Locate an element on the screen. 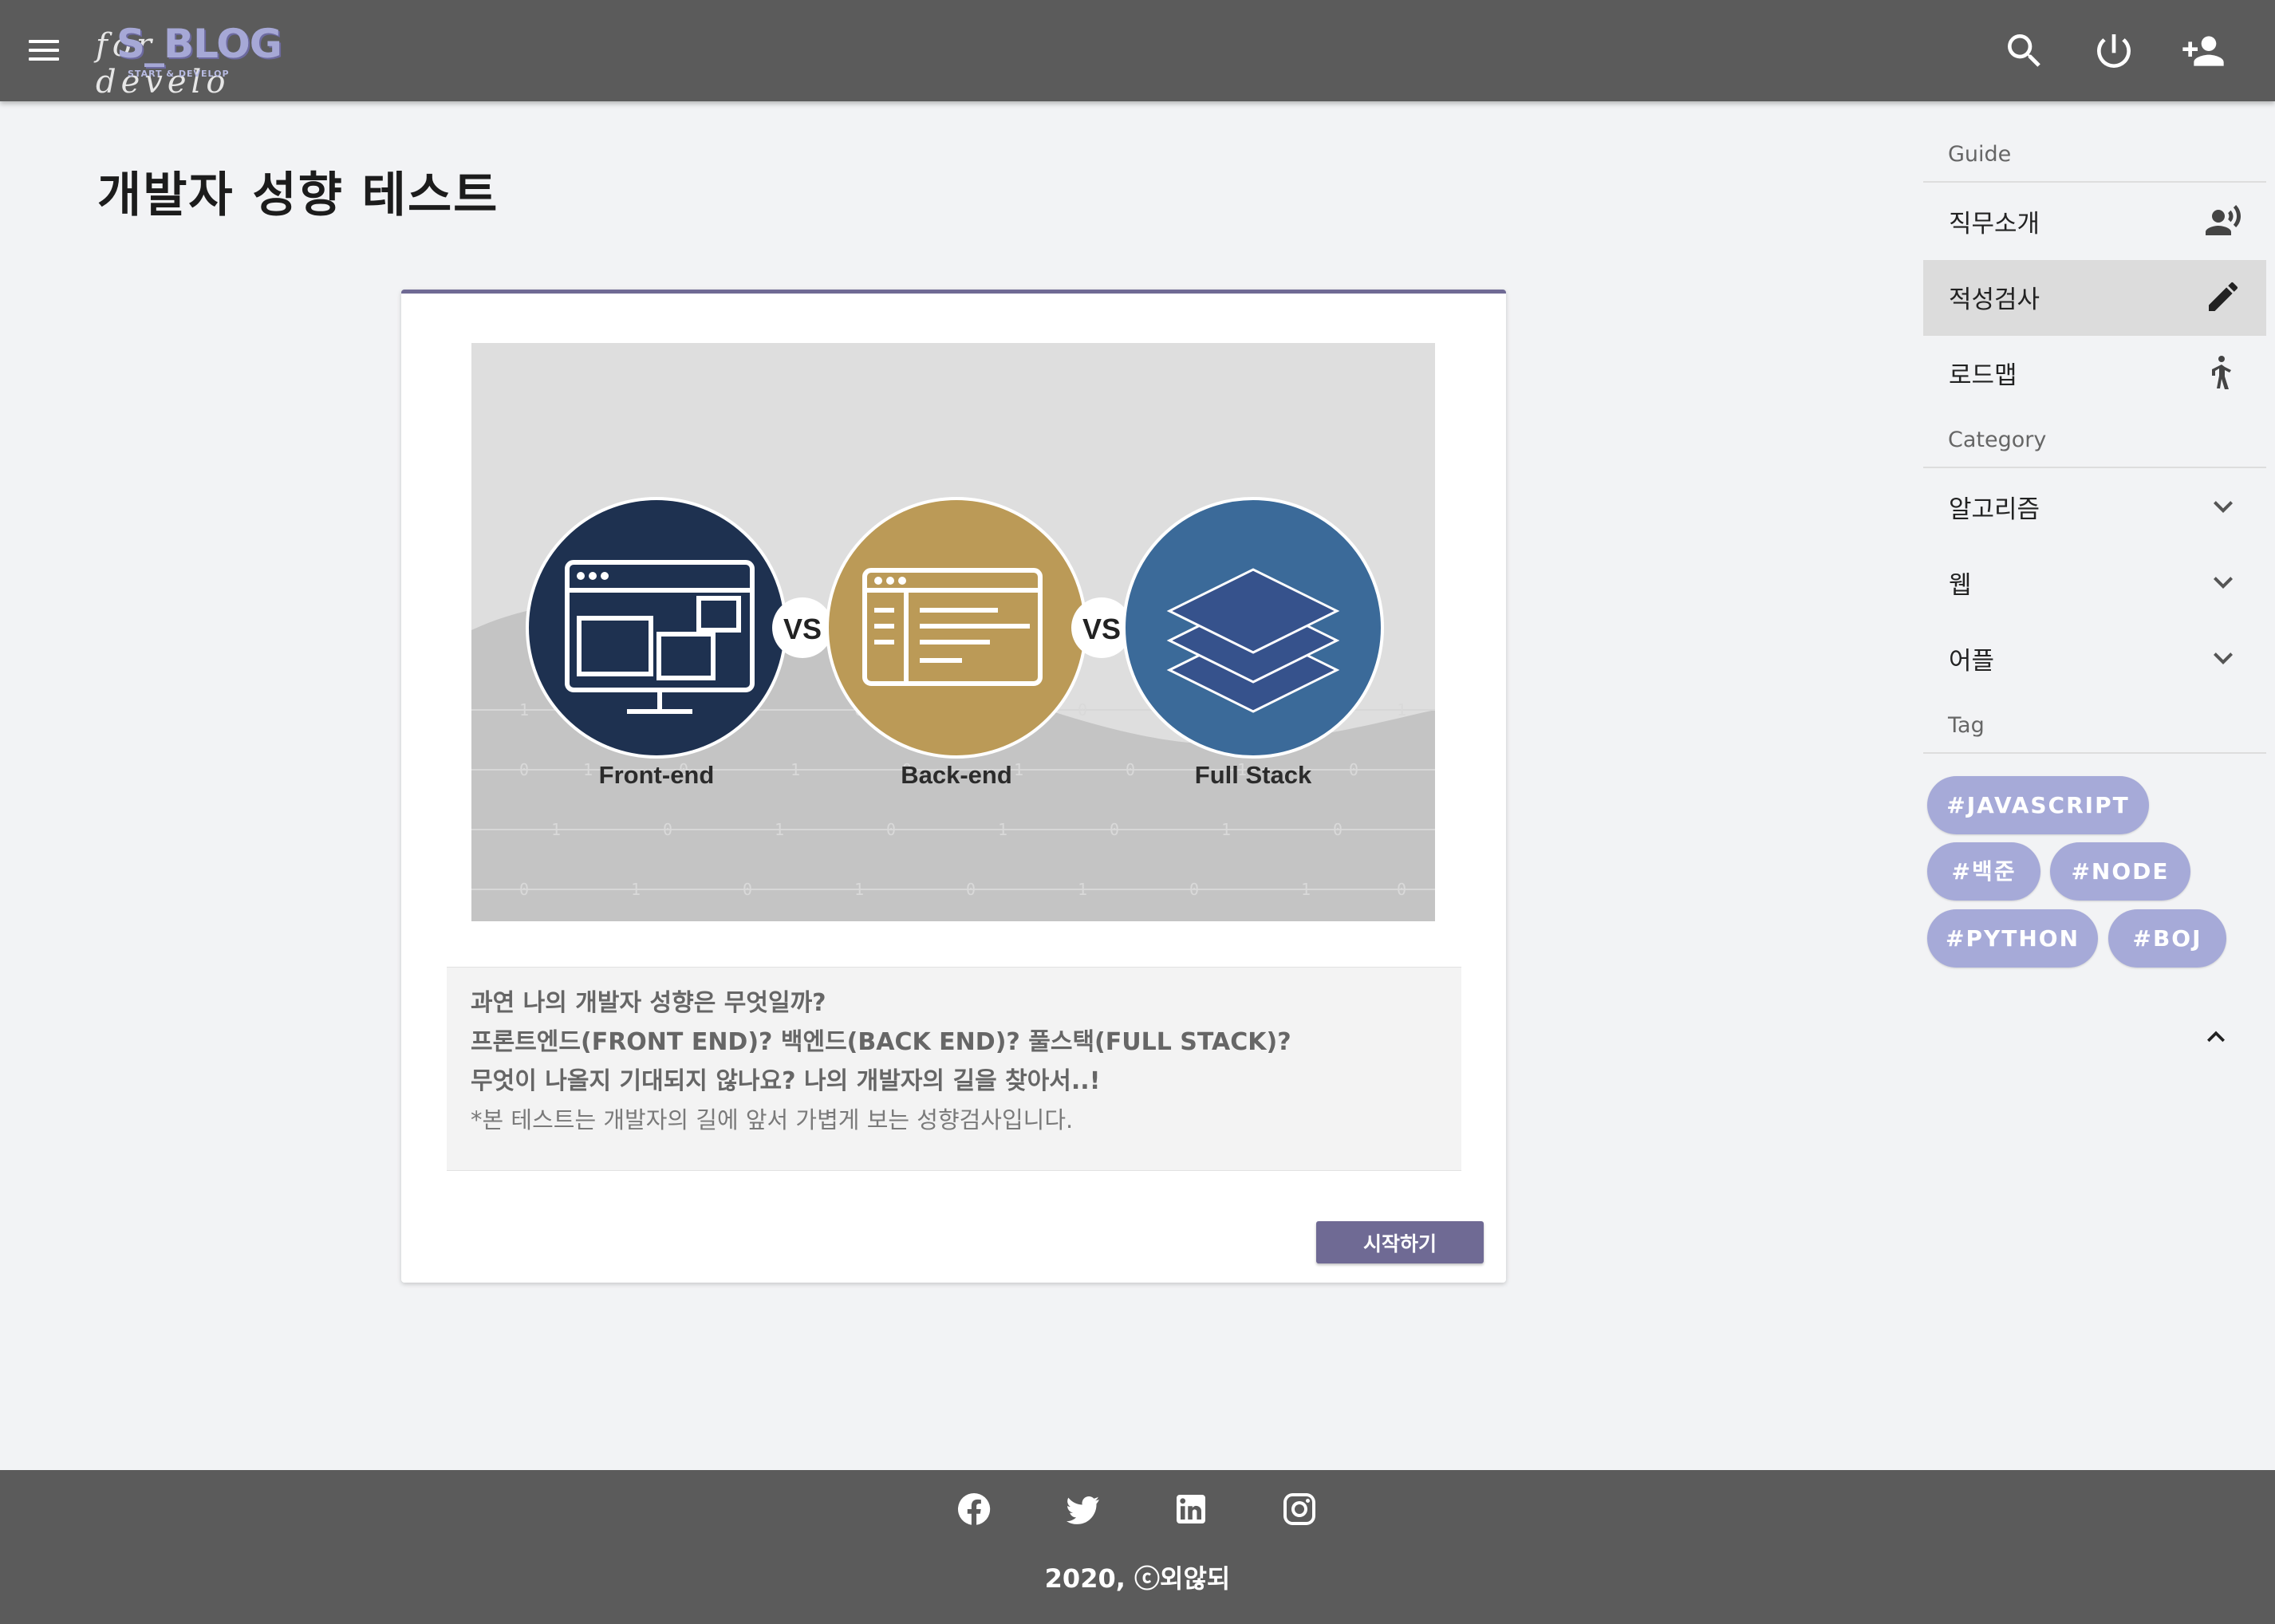 The height and width of the screenshot is (1624, 2275). logo-subtitle: START & DEVELOP is located at coordinates (179, 74).